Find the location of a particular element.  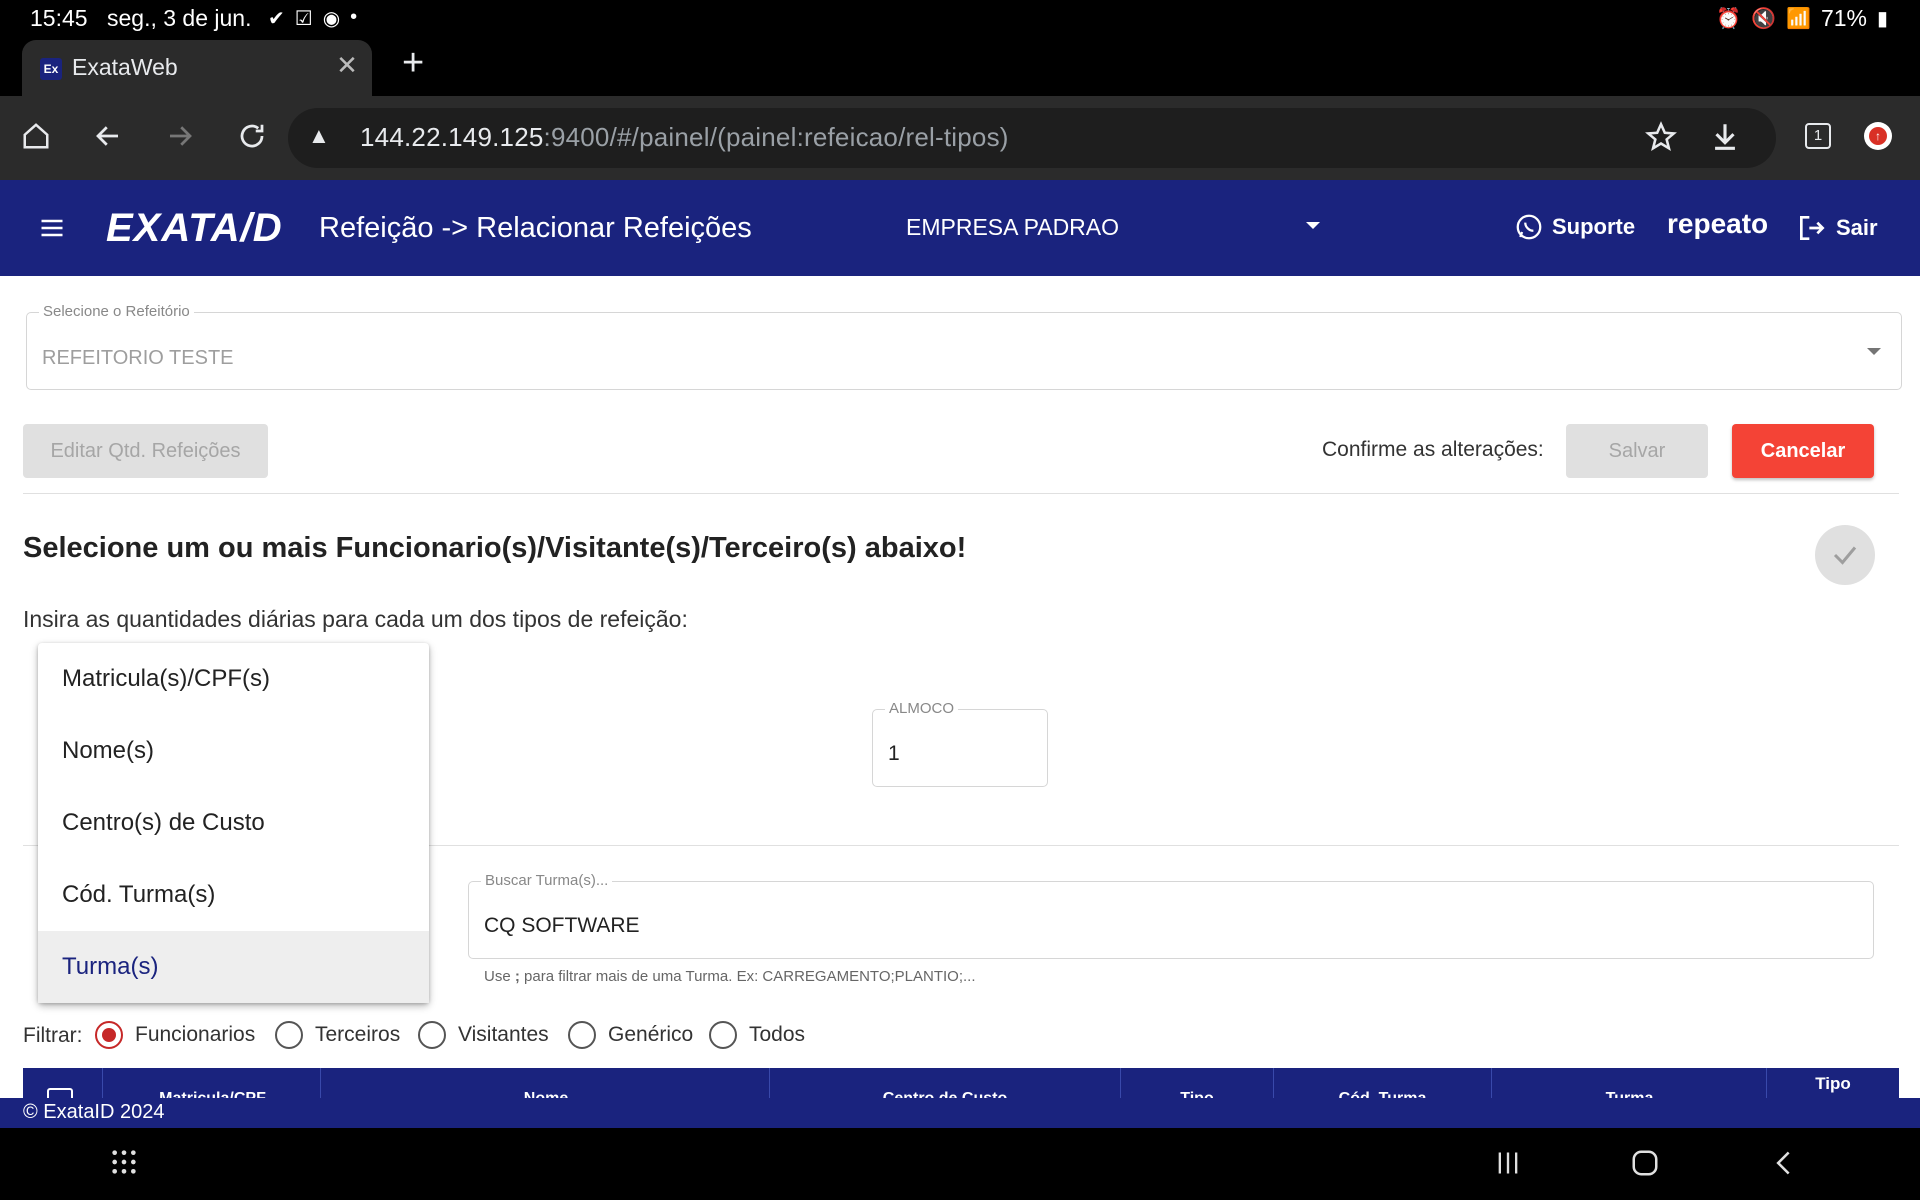

save-button: Salvar is located at coordinates (1637, 451).